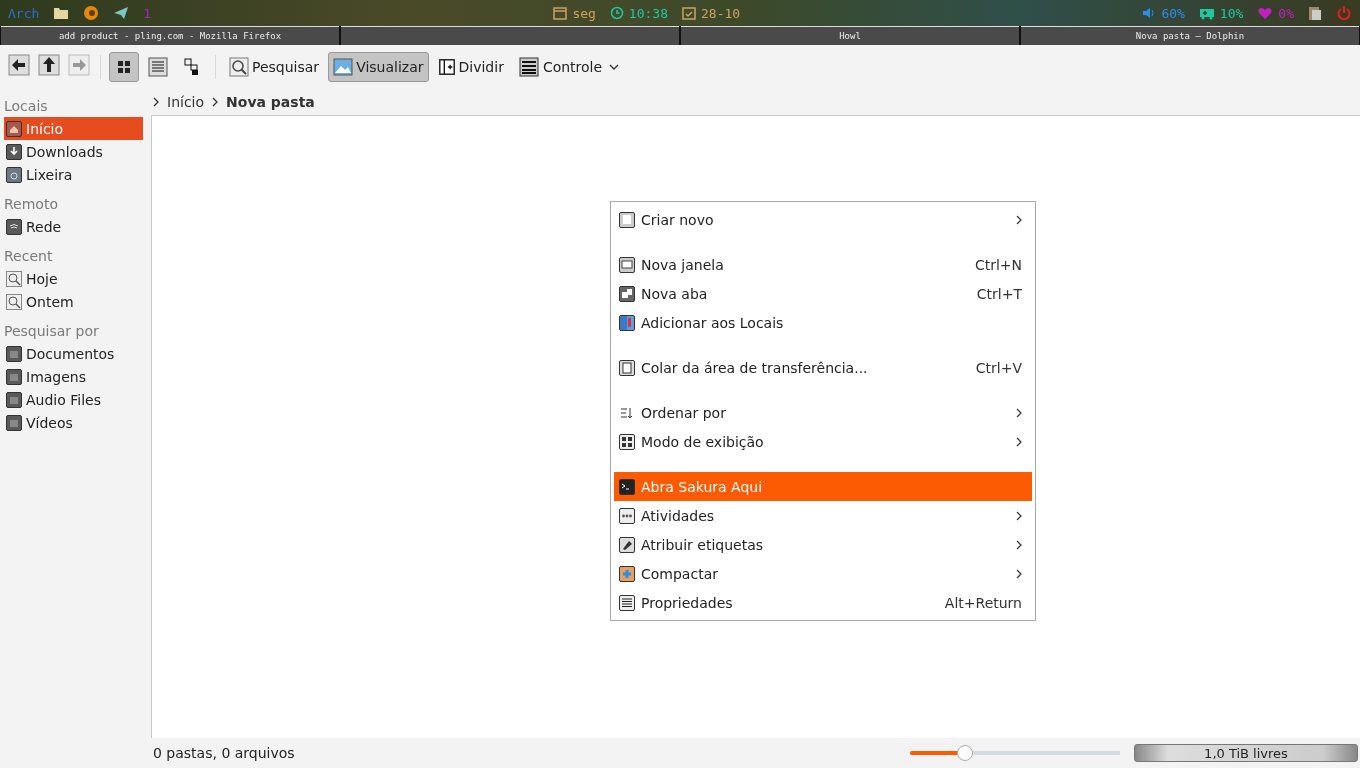  Describe the element at coordinates (584, 13) in the screenshot. I see `day-label: seg` at that location.